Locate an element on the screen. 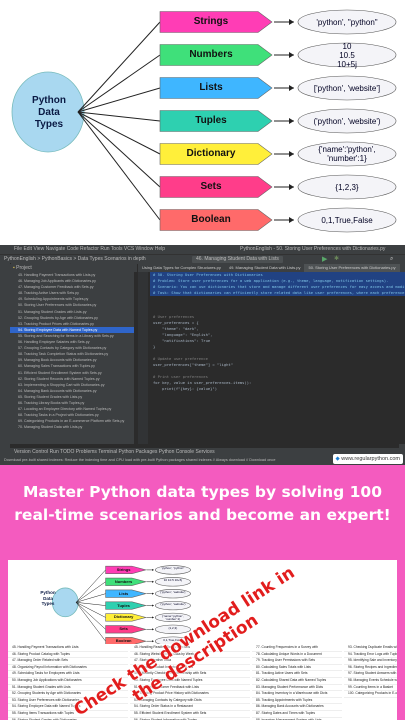 Image resolution: width=405 pixels, height=720 pixels. mini-type-label: Sets is located at coordinates (123, 629).